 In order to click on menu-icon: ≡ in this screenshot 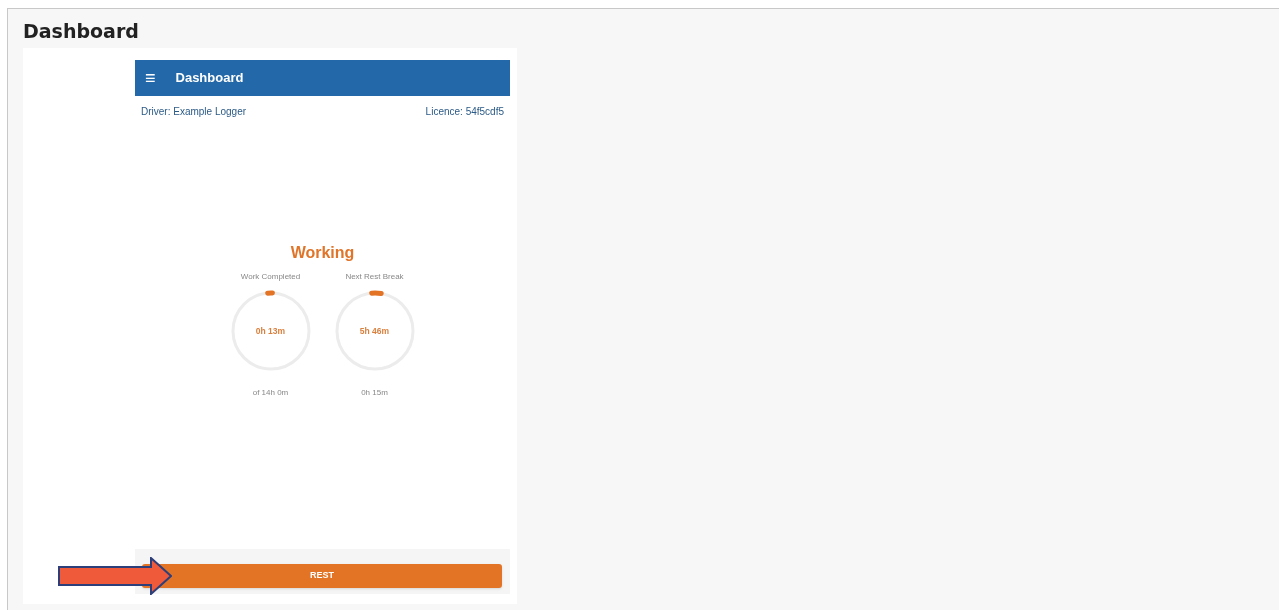, I will do `click(150, 78)`.